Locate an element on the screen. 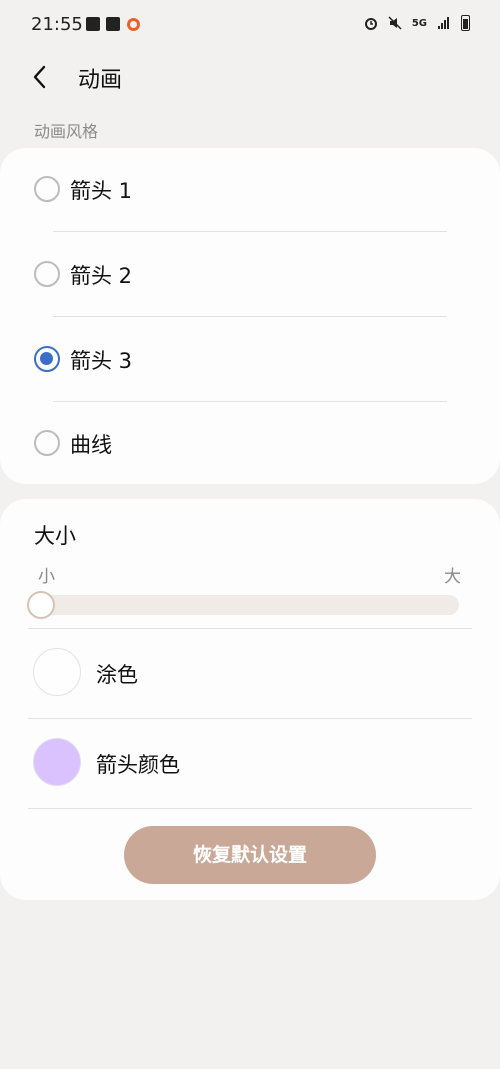  size-min-label: 小 is located at coordinates (46, 577).